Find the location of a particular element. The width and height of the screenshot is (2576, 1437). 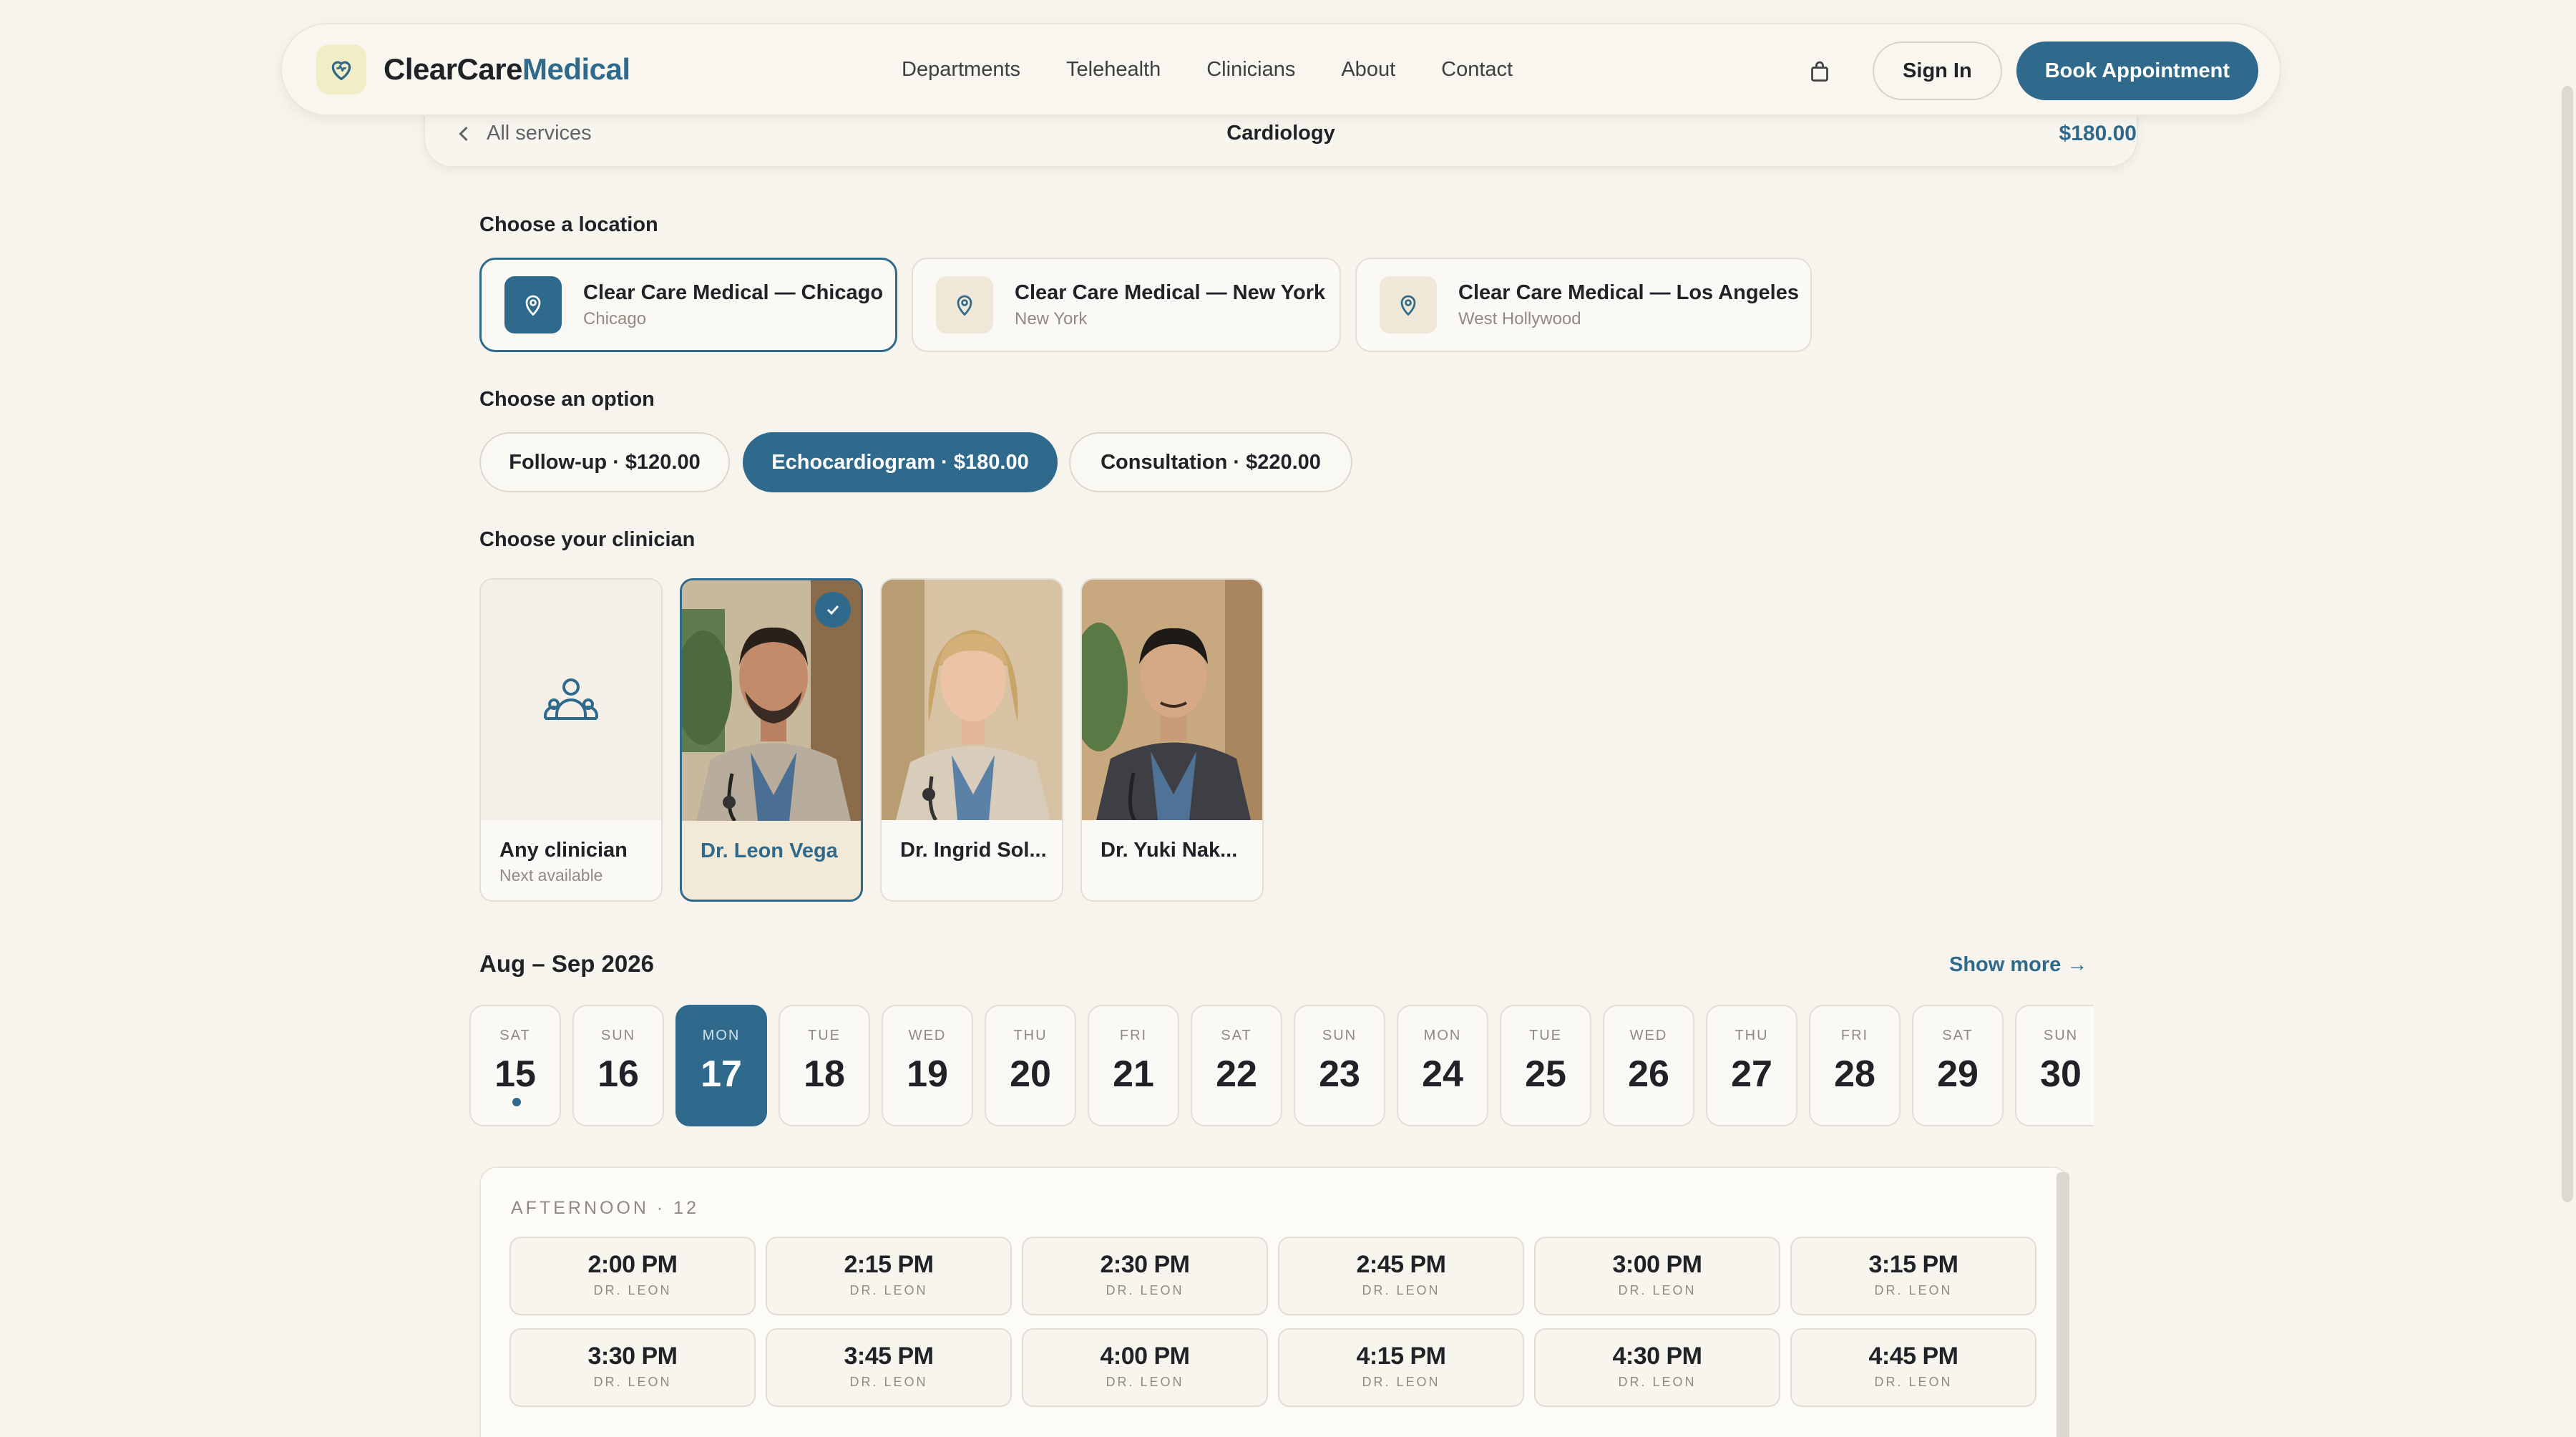

date-dow: MON is located at coordinates (721, 1035).